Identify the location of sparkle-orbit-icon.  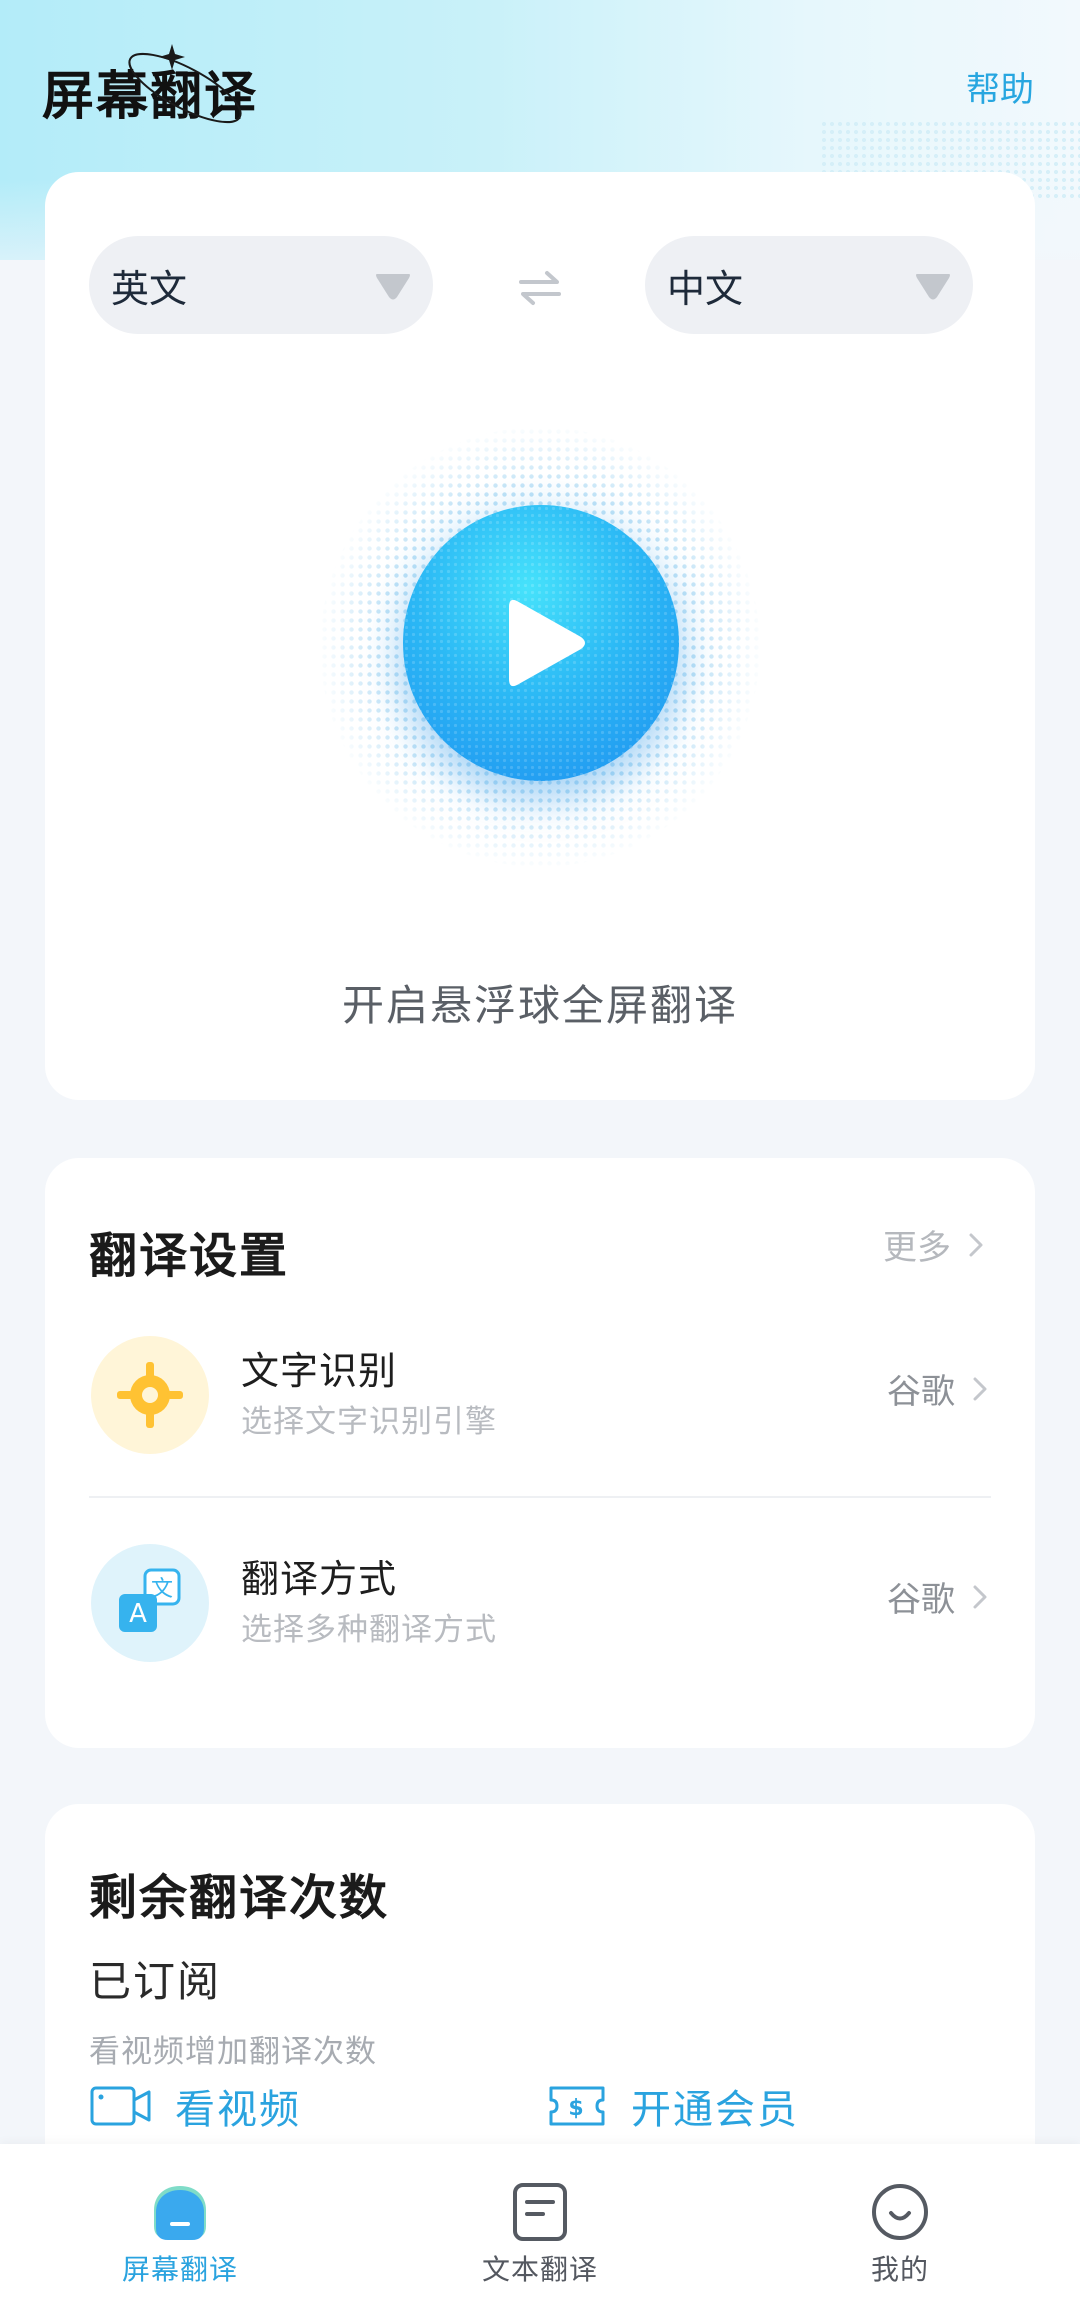
(185, 84).